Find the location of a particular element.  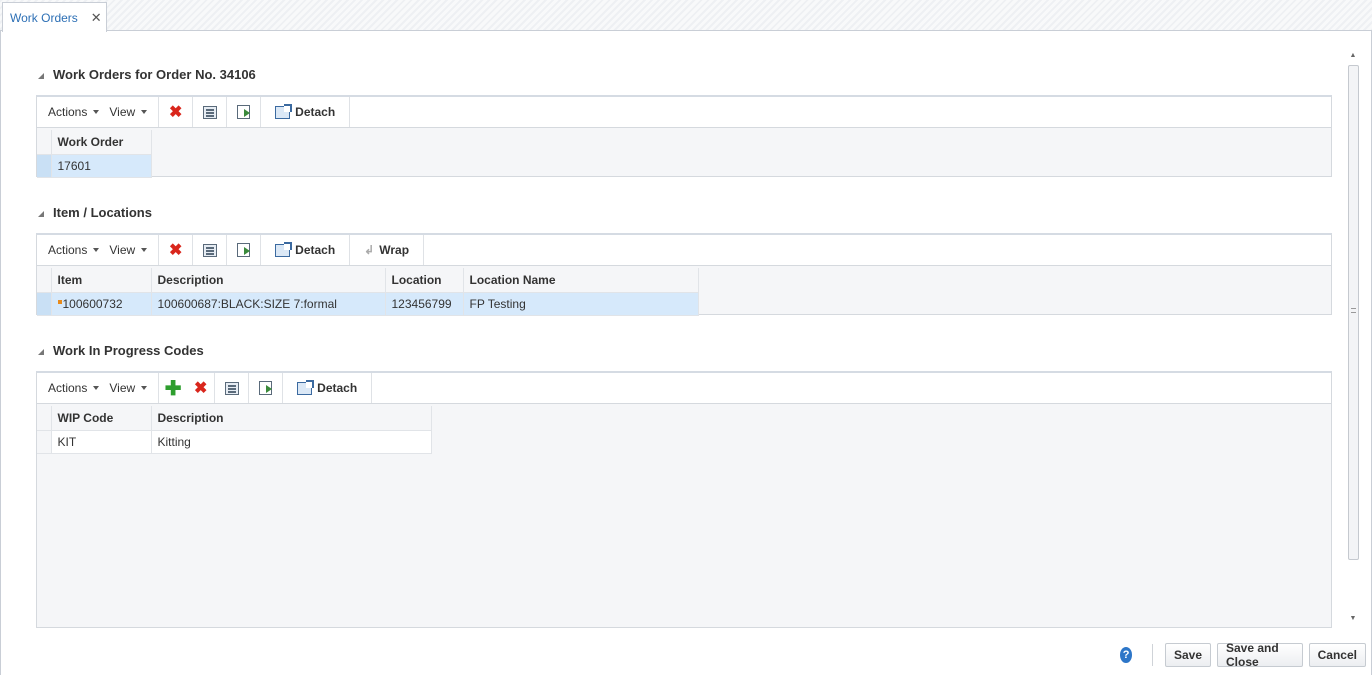

location-cell: 123456799 is located at coordinates (424, 304).